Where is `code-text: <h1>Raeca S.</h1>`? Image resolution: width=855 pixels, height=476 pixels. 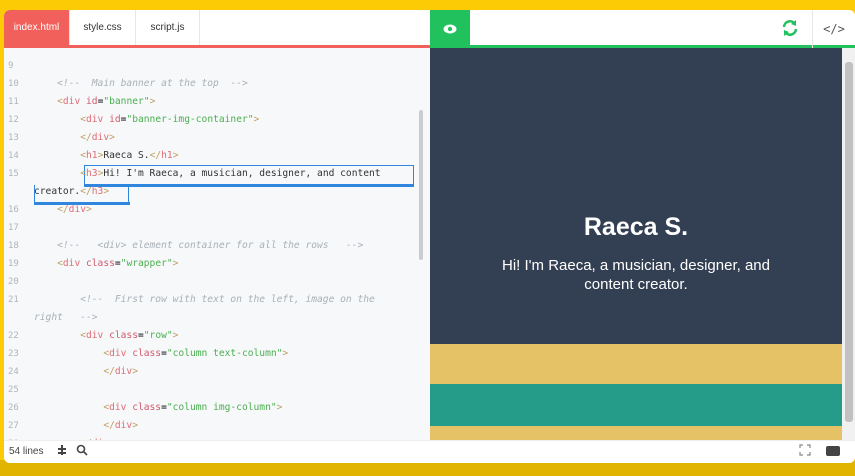
code-text: <h1>Raeca S.</h1> is located at coordinates (129, 155).